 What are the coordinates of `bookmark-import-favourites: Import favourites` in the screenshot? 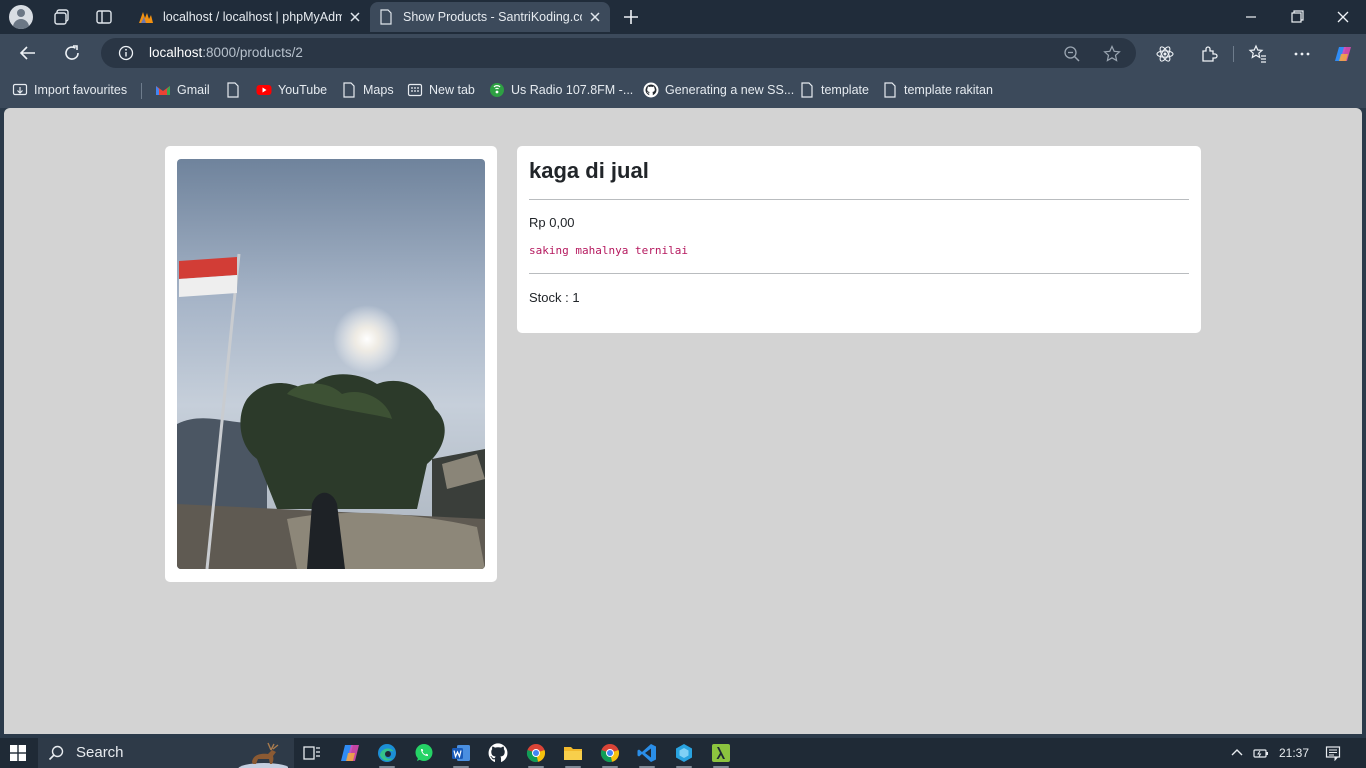 It's located at (72, 90).